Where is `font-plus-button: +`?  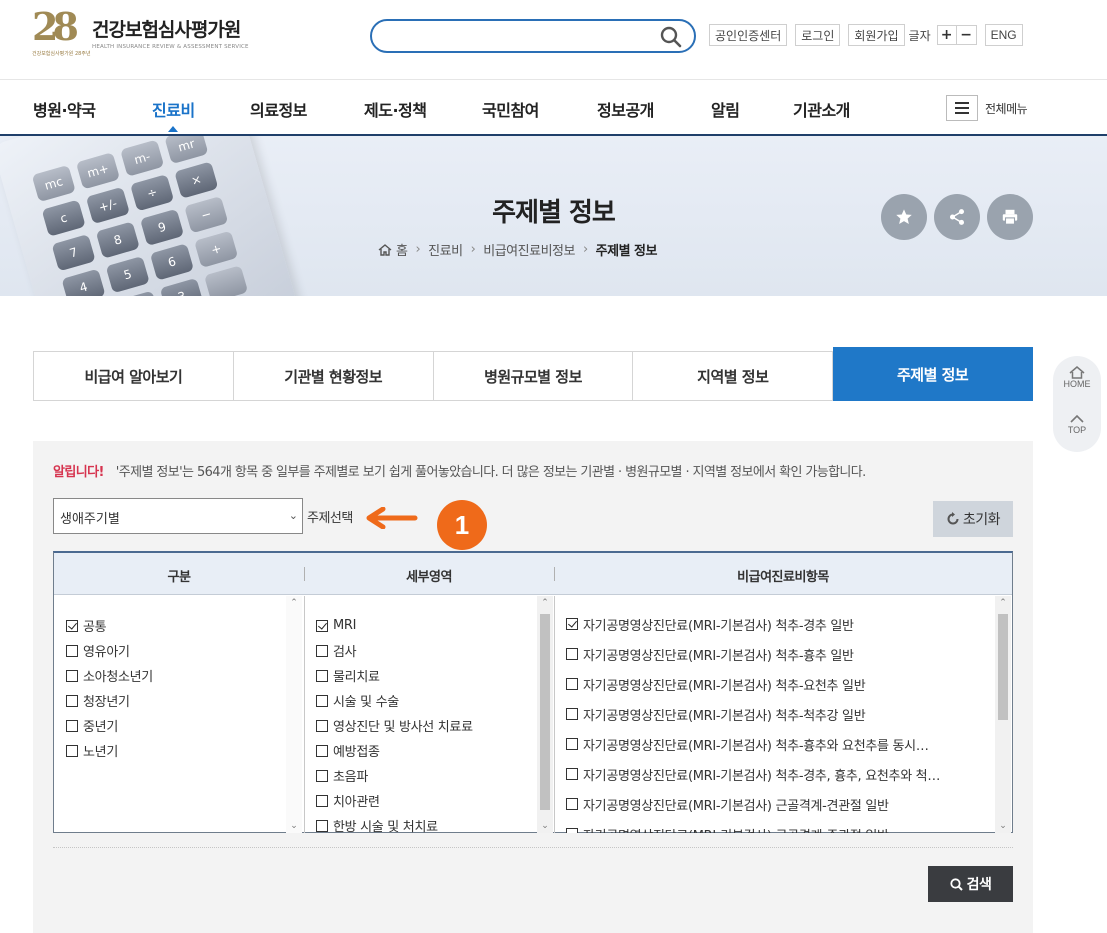 font-plus-button: + is located at coordinates (946, 35).